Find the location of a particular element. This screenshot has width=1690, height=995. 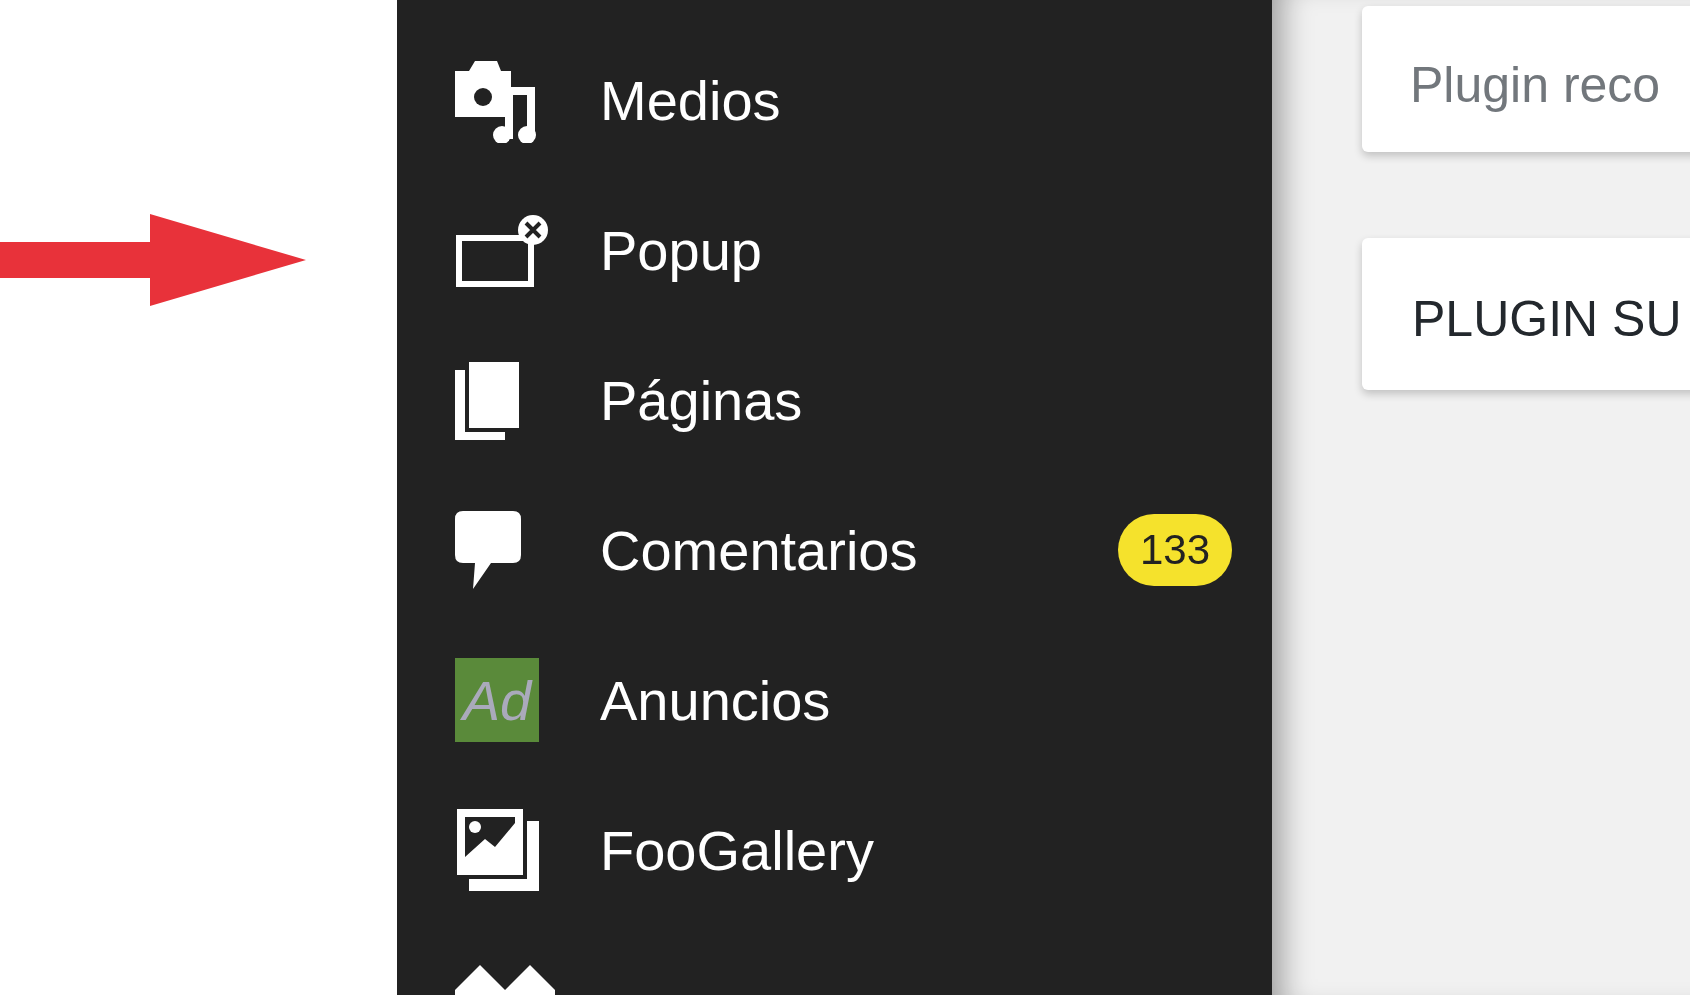

sidebar-item: Popup is located at coordinates (834, 250).